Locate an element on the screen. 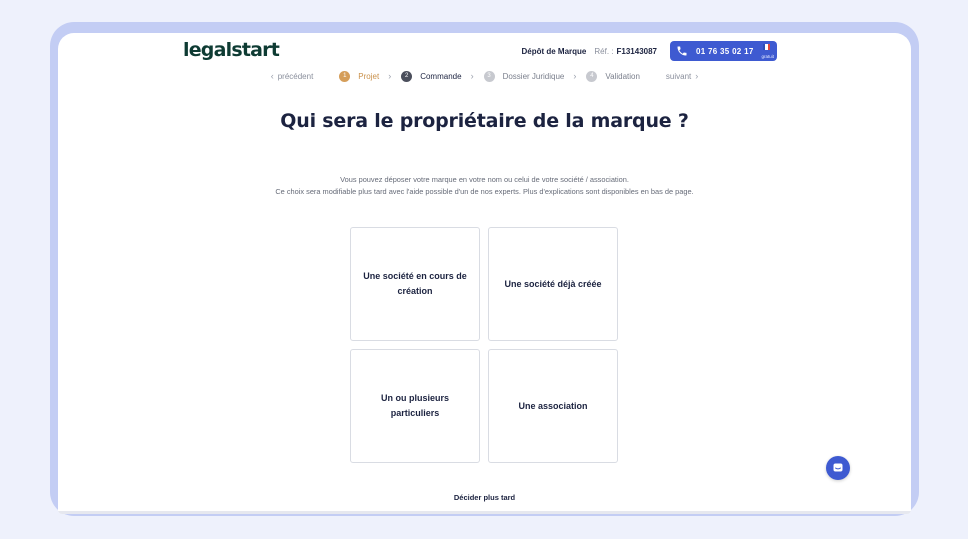 The image size is (968, 539). previous-label: précédent is located at coordinates (295, 76).